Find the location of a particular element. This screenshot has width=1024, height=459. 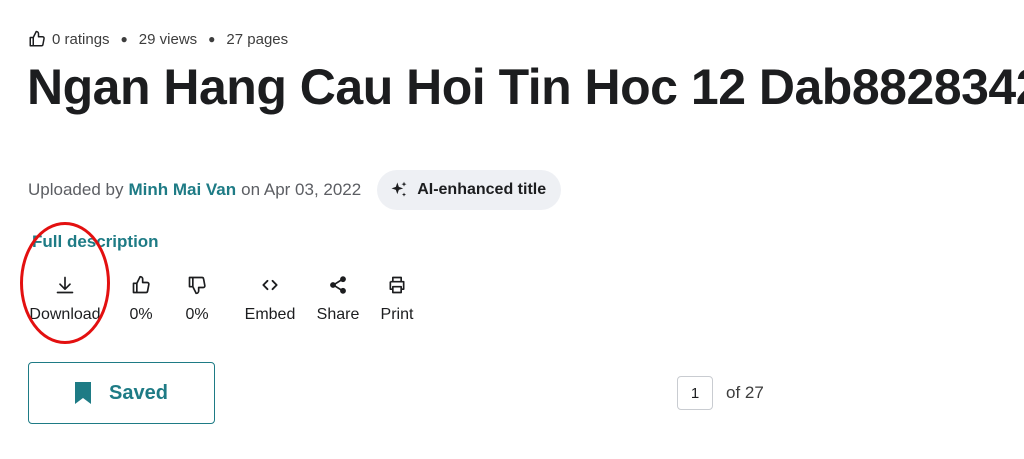

bookmark-icon is located at coordinates (83, 393).